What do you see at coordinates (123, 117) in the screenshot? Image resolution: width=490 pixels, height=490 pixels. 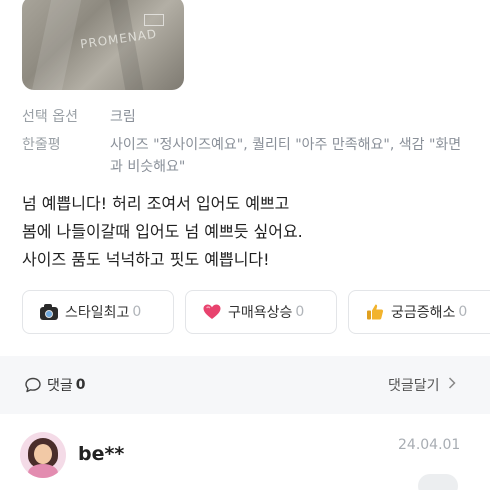 I see `option-value: 크림` at bounding box center [123, 117].